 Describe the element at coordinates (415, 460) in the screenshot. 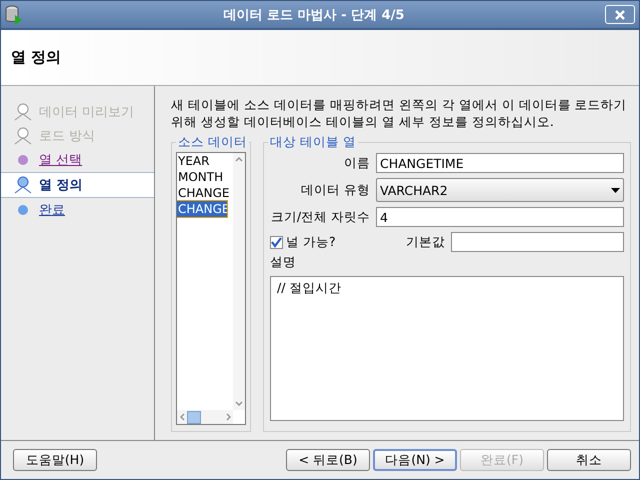

I see `wizard-button: 다음(N) >` at that location.